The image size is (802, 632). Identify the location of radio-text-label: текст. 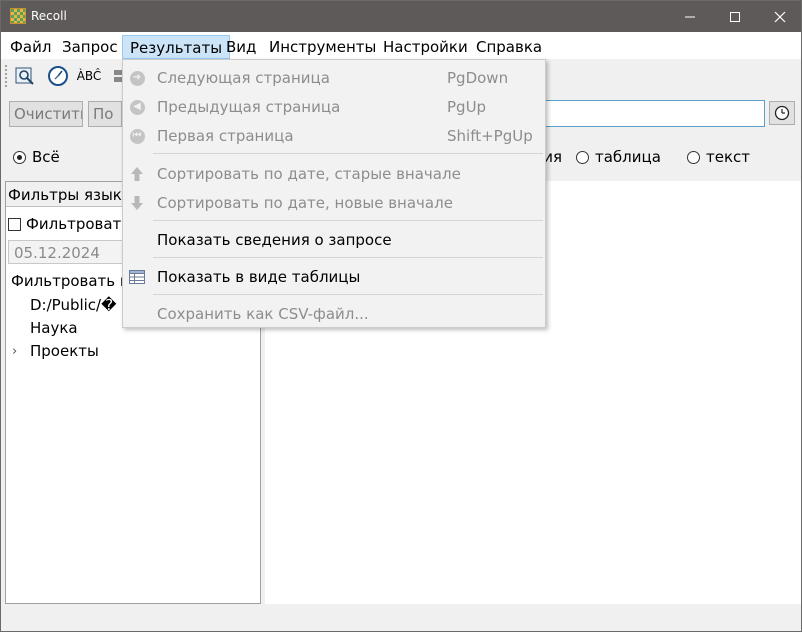
(728, 157).